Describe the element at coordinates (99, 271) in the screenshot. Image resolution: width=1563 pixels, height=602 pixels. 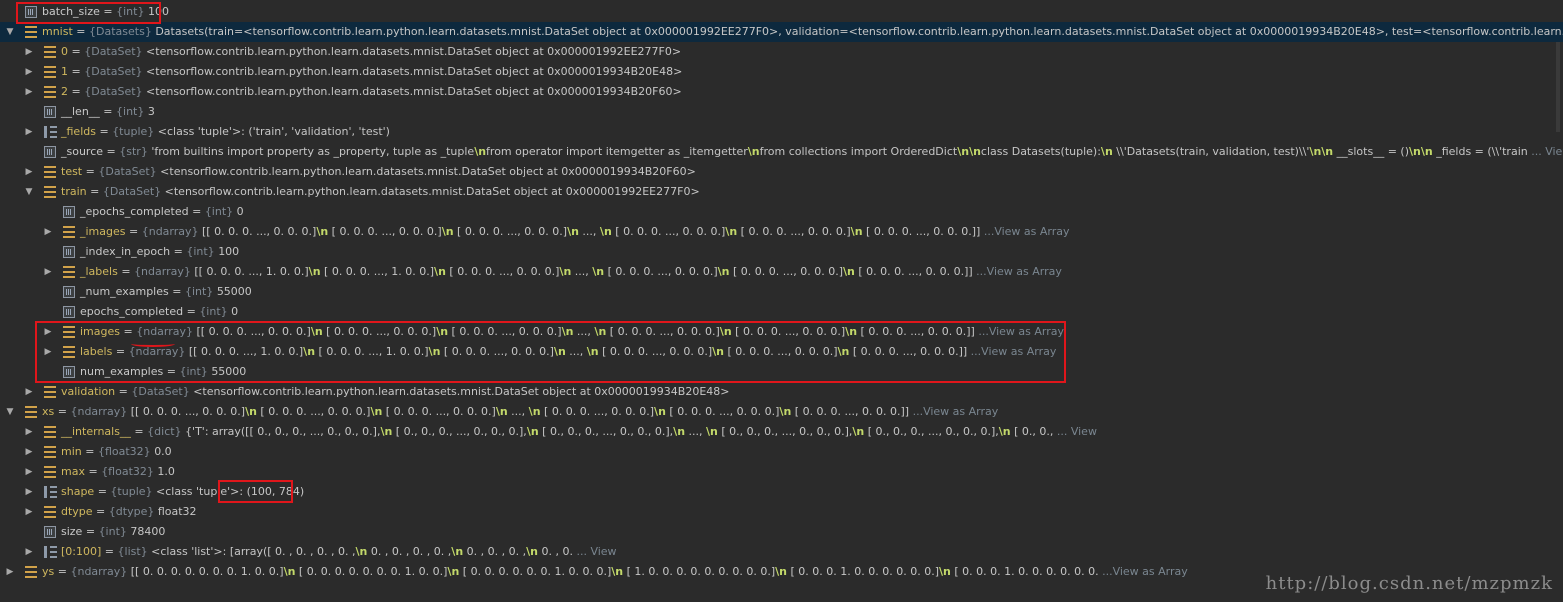
I see `variable-name: _labels` at that location.